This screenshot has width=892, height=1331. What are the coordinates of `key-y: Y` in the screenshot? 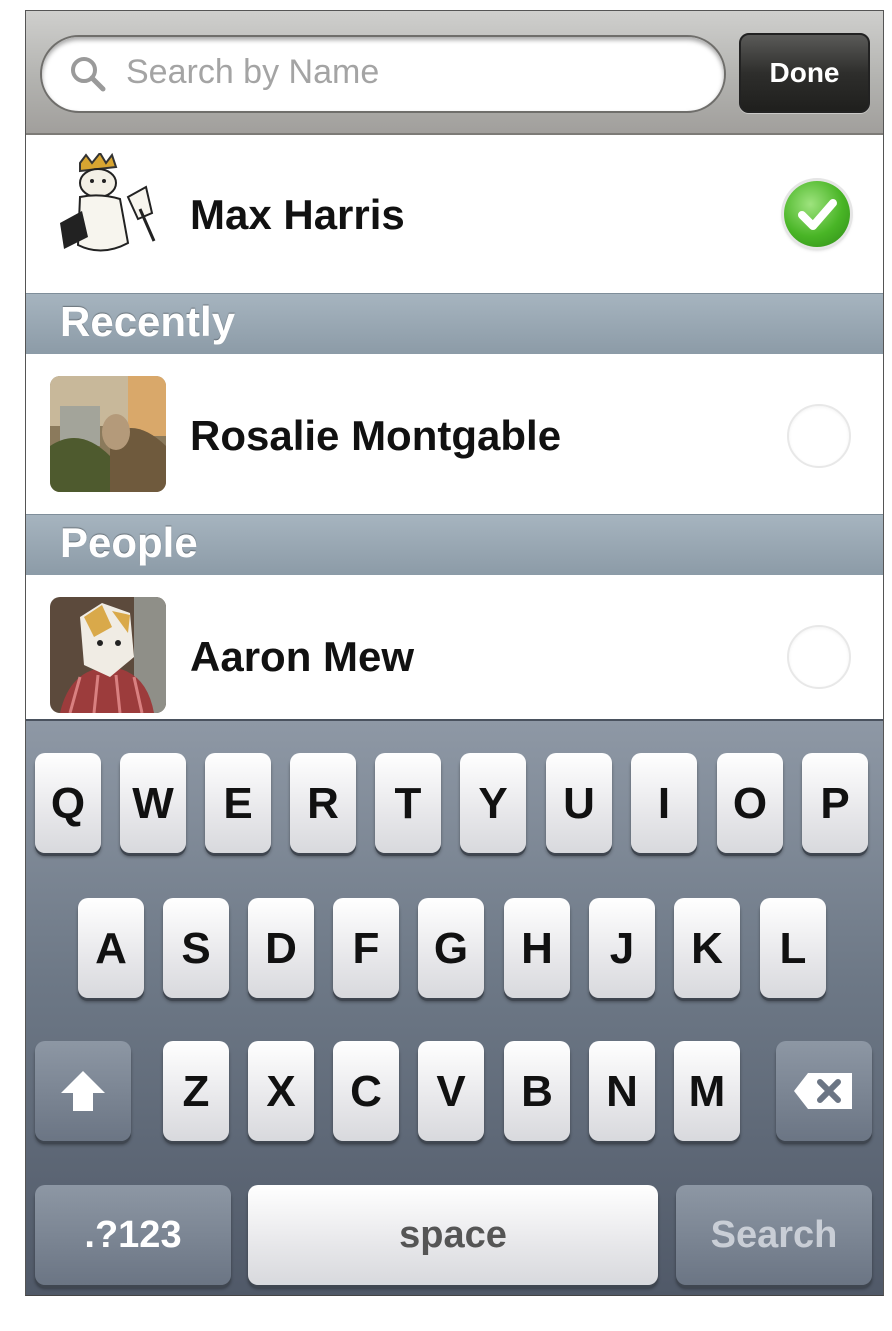 It's located at (493, 803).